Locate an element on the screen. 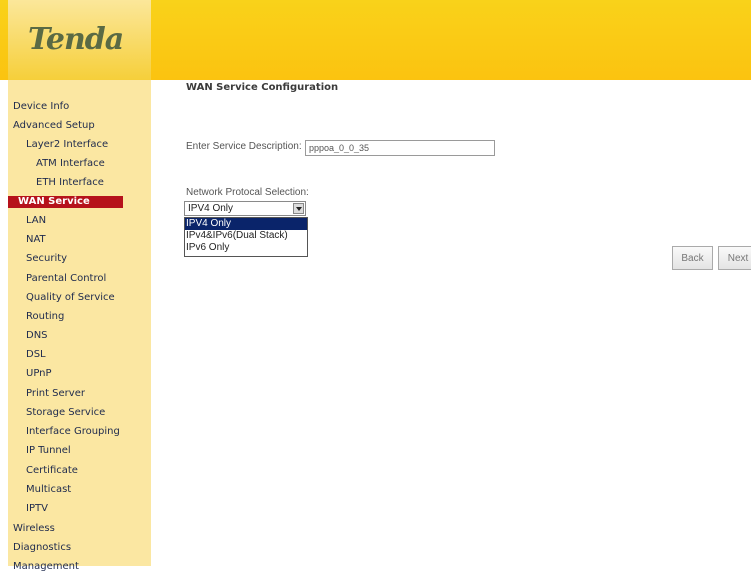 Image resolution: width=751 pixels, height=575 pixels. sidebar-item-security: Security is located at coordinates (46, 258).